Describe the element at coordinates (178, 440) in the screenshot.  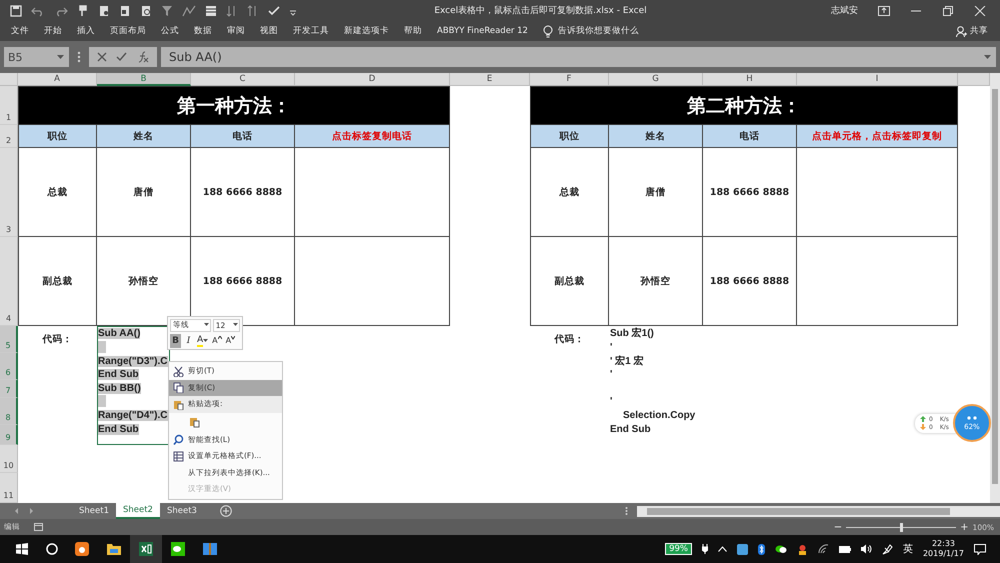
I see `magnifier-icon` at that location.